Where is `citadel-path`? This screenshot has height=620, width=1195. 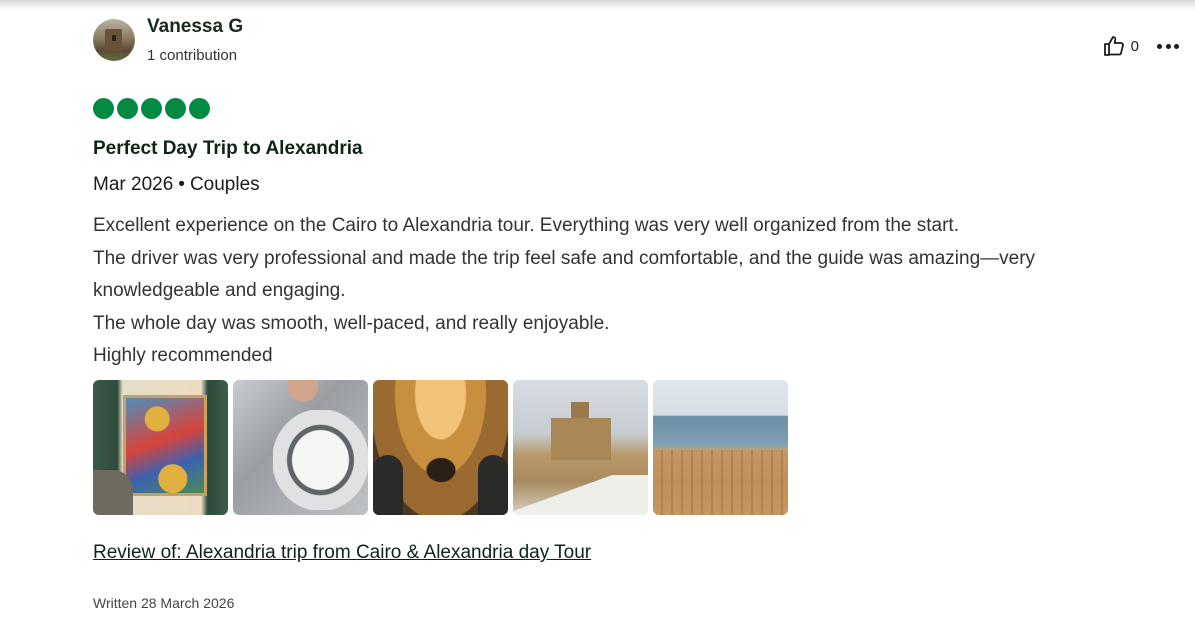 citadel-path is located at coordinates (580, 495).